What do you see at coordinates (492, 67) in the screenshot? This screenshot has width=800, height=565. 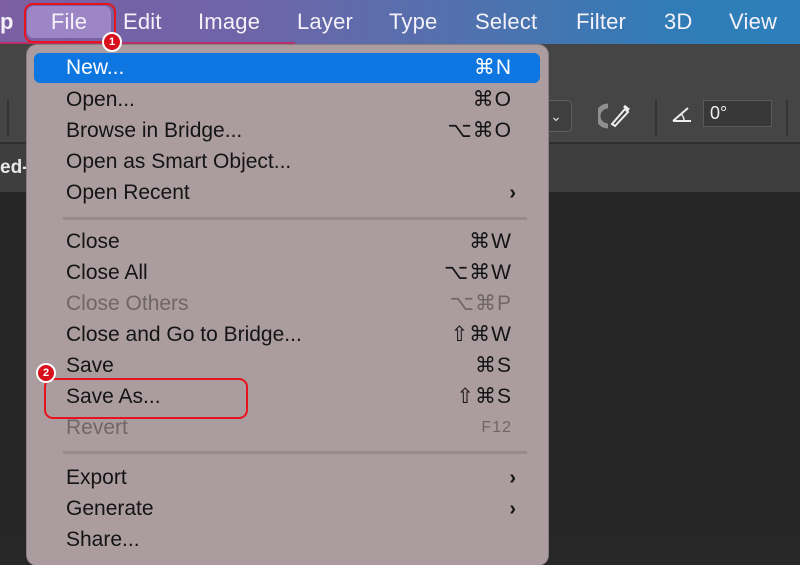 I see `menu-item-shortcut: ⌘N` at bounding box center [492, 67].